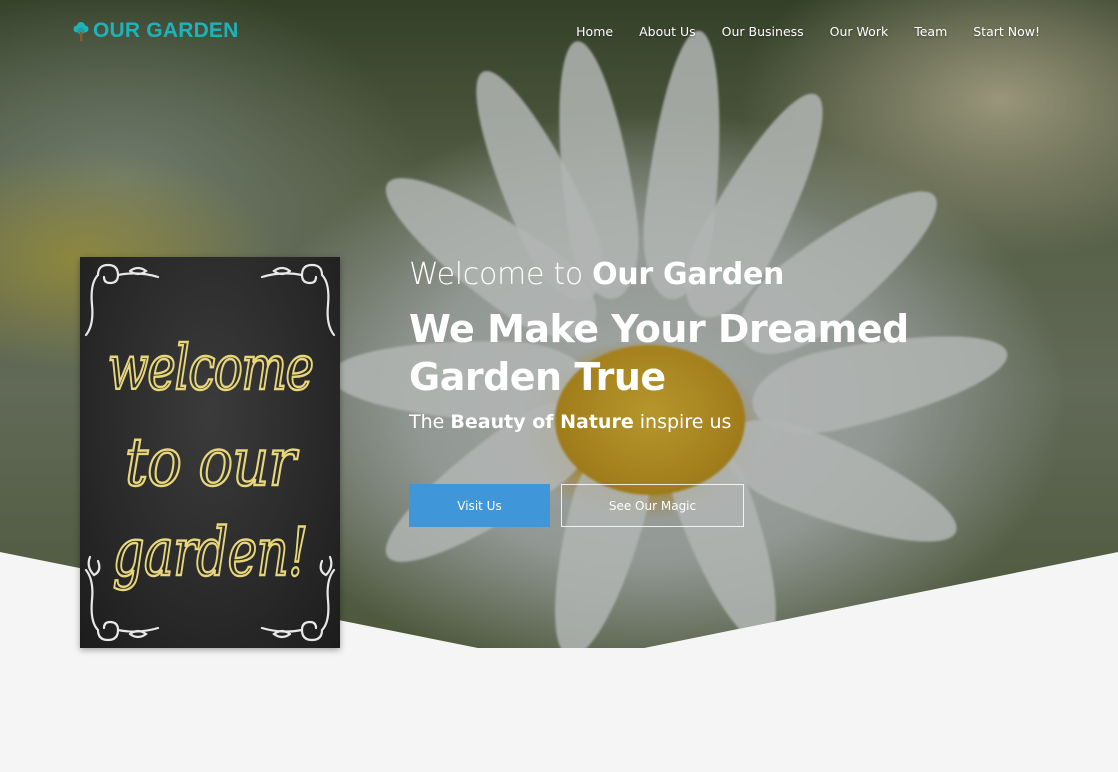 The width and height of the screenshot is (1118, 772). Describe the element at coordinates (685, 422) in the screenshot. I see `tagline-suffix: inspire us` at that location.